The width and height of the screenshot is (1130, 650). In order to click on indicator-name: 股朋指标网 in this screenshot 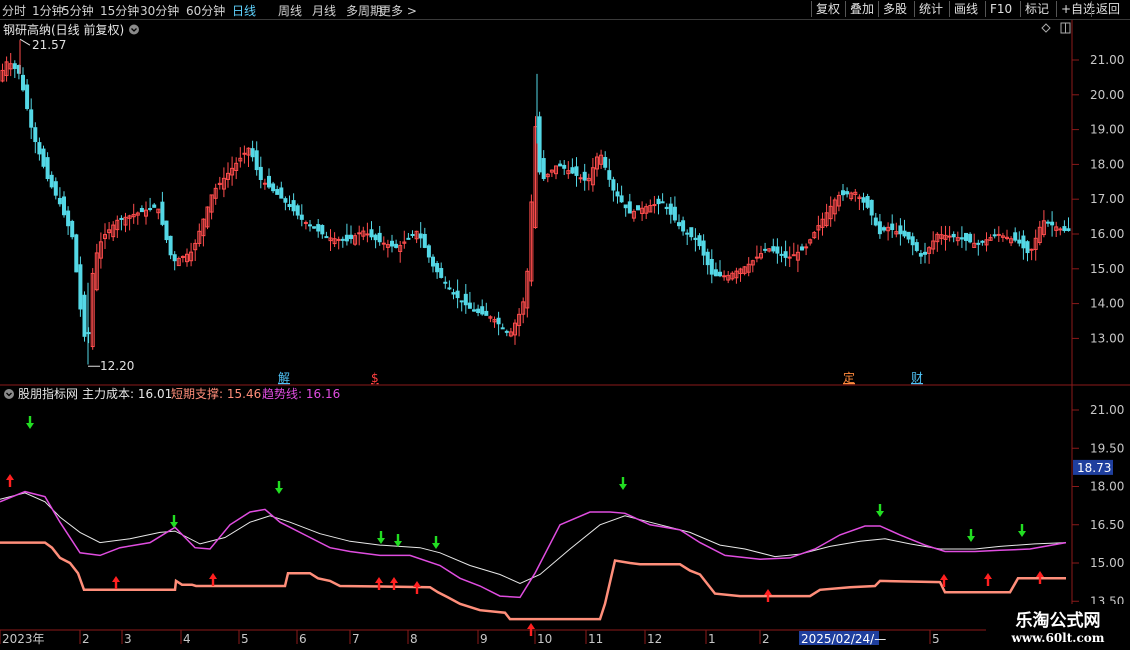, I will do `click(48, 393)`.